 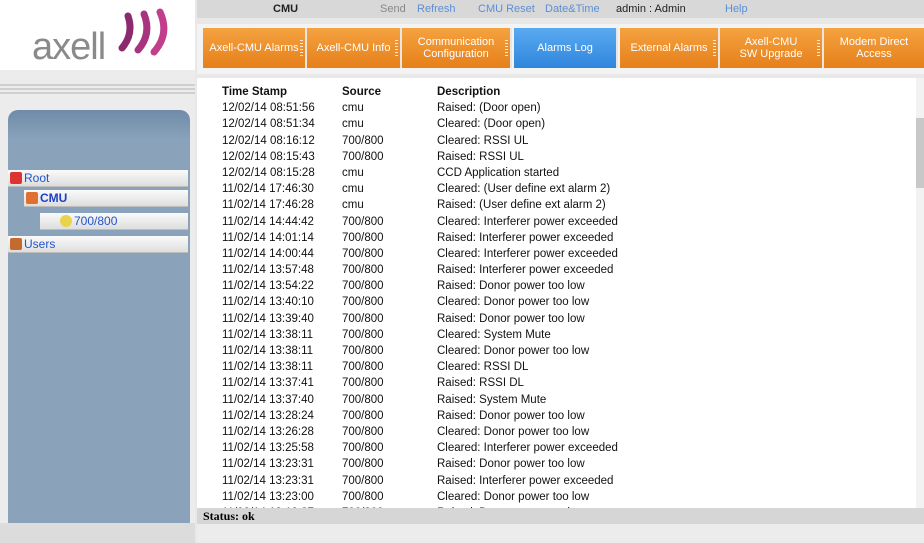 What do you see at coordinates (268, 172) in the screenshot?
I see `cell-time: 12/02/14 08:15:28` at bounding box center [268, 172].